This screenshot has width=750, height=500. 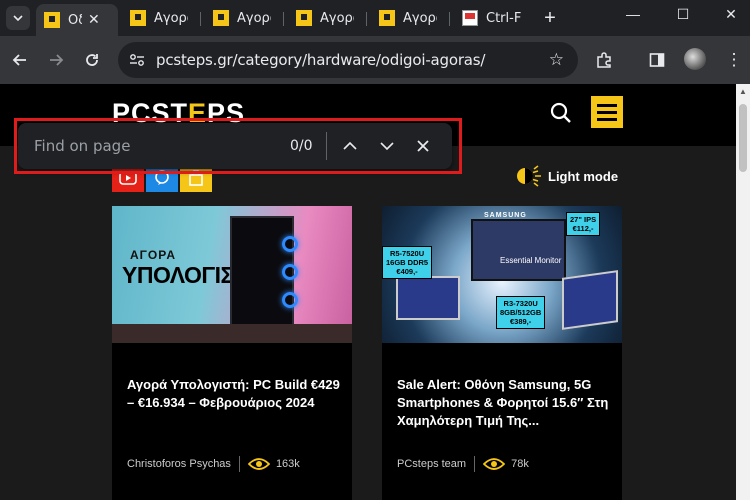 I want to click on back-arrow-icon, so click(x=20, y=60).